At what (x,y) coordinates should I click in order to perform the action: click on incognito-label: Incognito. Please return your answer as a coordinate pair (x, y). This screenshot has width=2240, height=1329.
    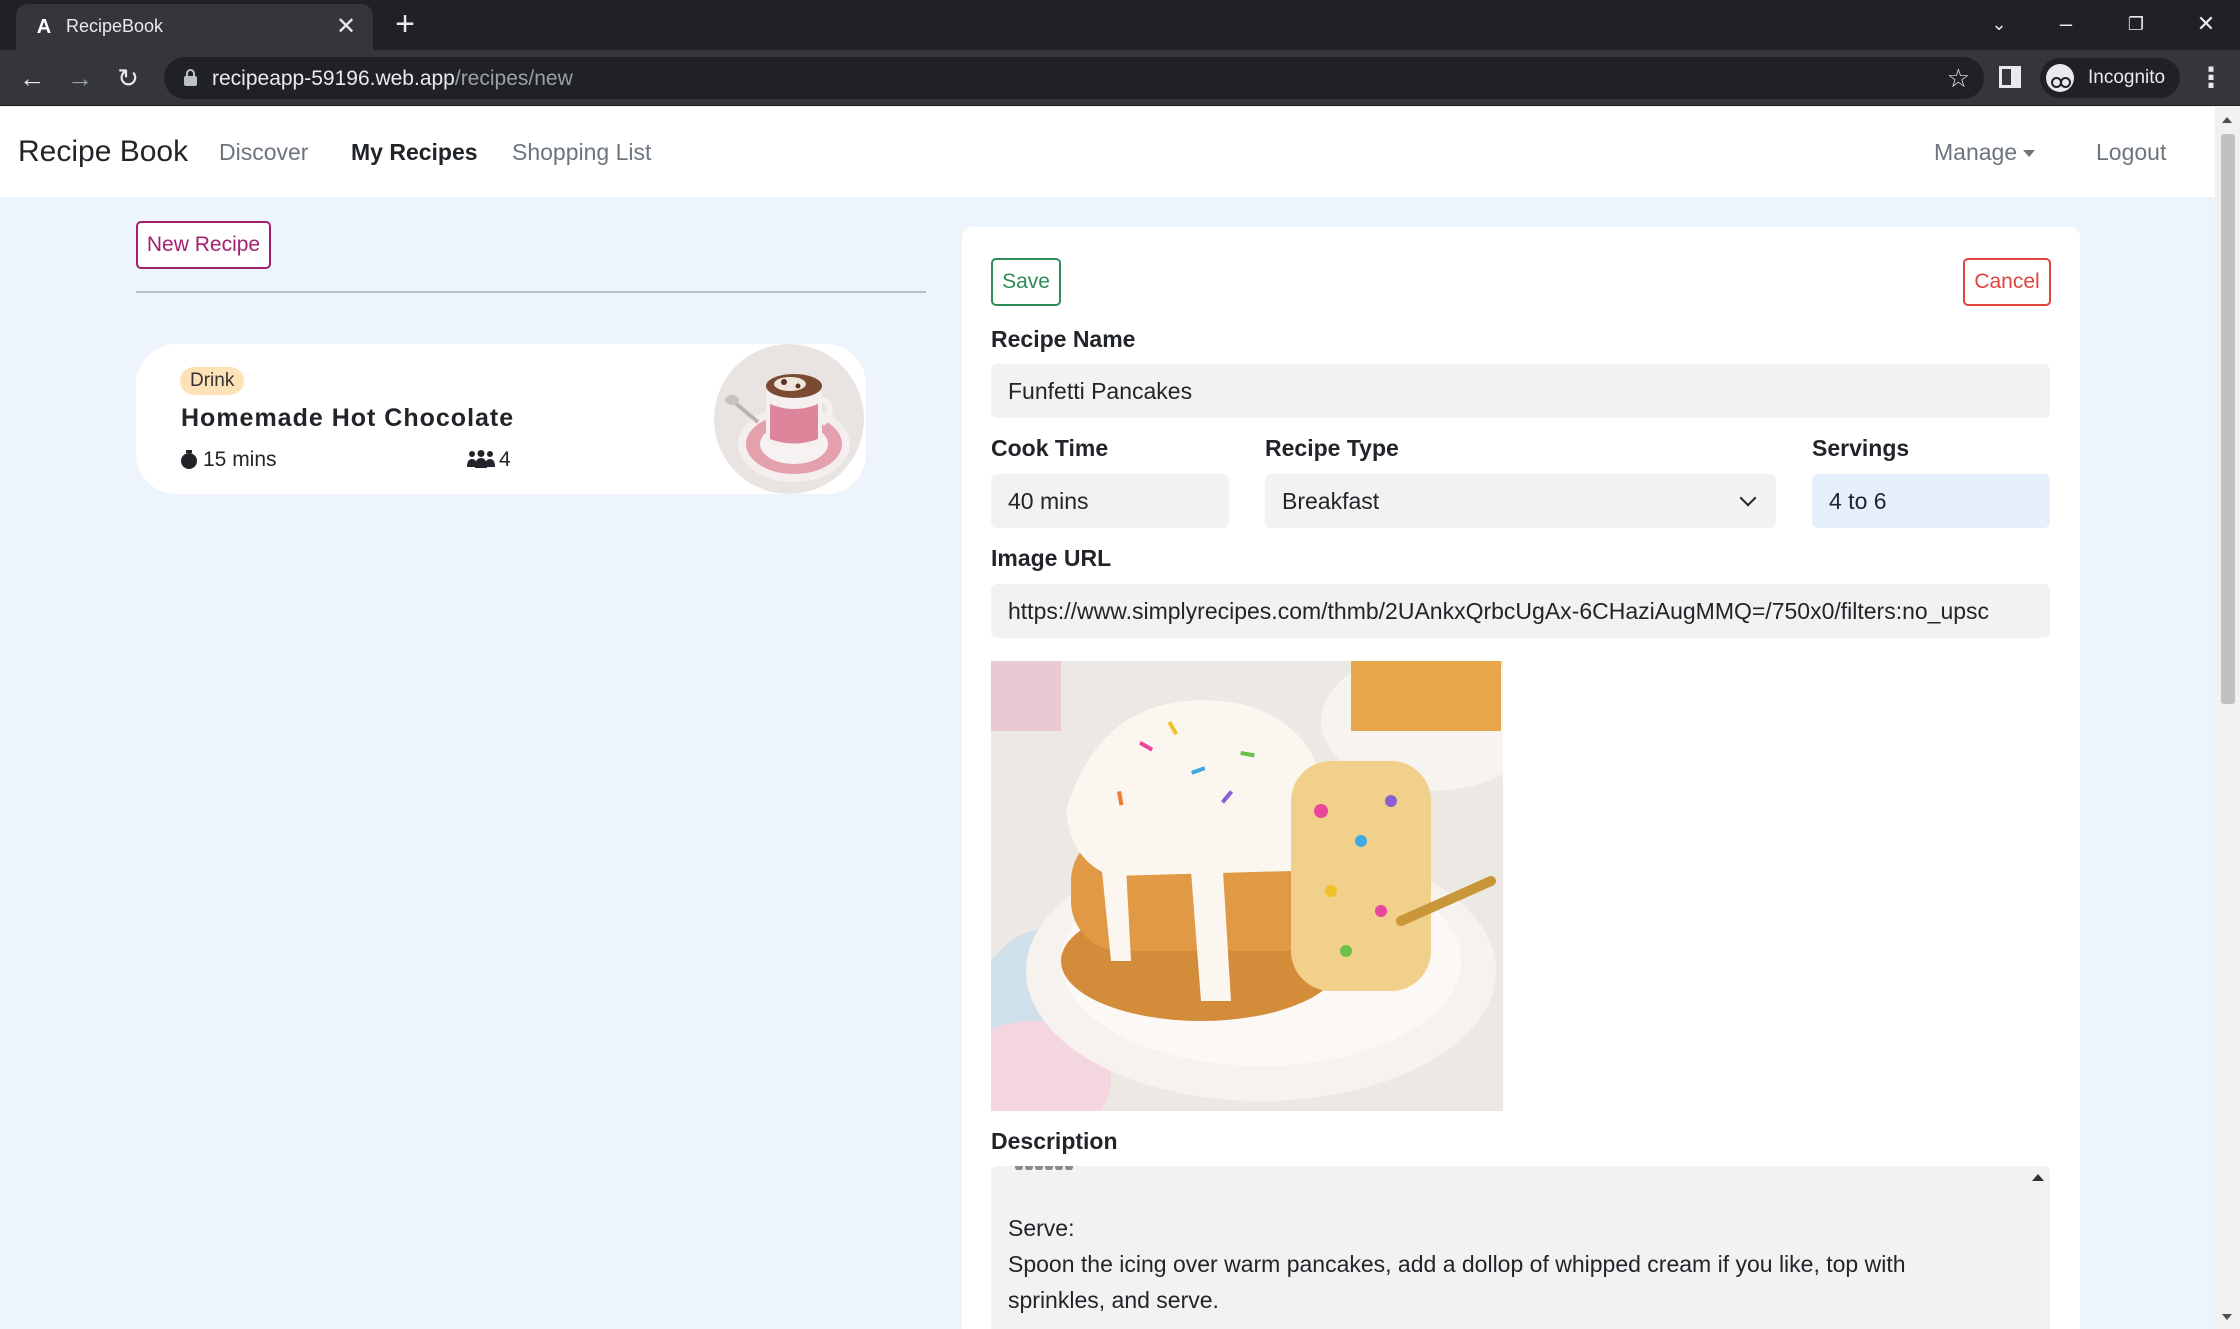
    Looking at the image, I should click on (2127, 77).